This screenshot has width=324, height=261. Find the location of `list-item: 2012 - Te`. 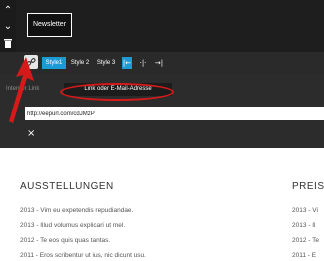

list-item: 2012 - Te is located at coordinates (305, 240).